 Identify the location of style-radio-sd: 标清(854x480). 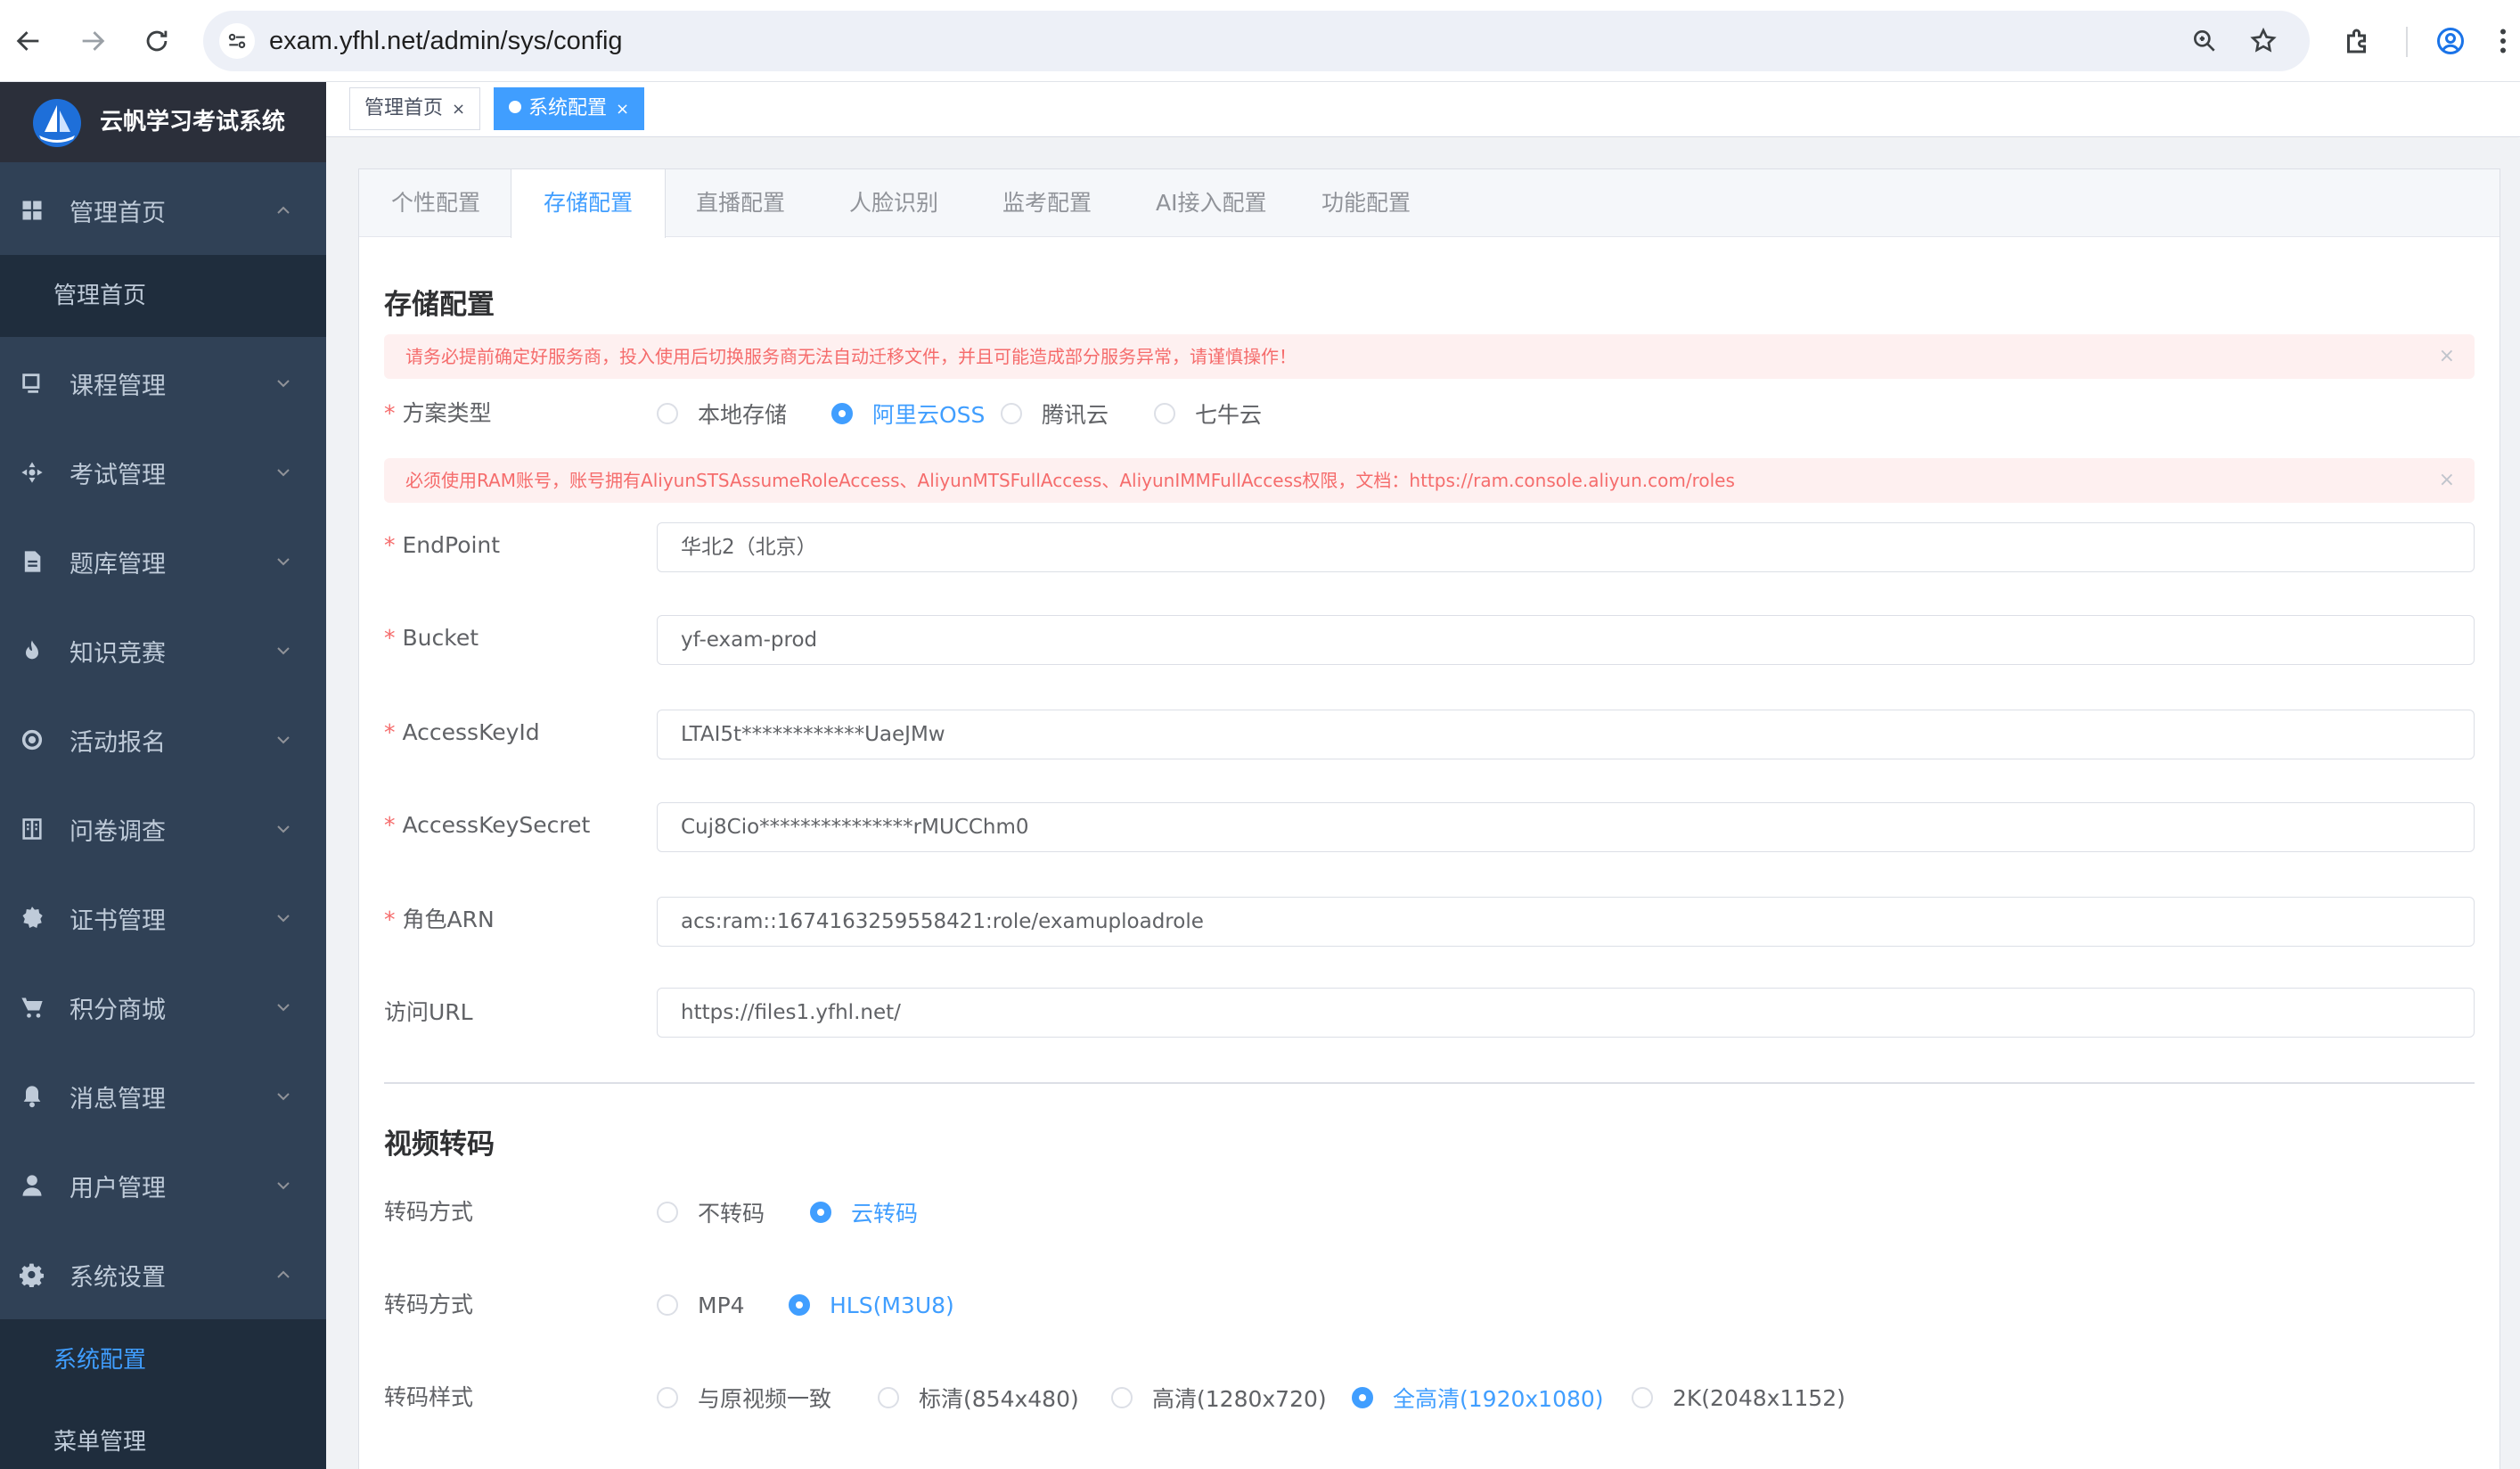
(978, 1398).